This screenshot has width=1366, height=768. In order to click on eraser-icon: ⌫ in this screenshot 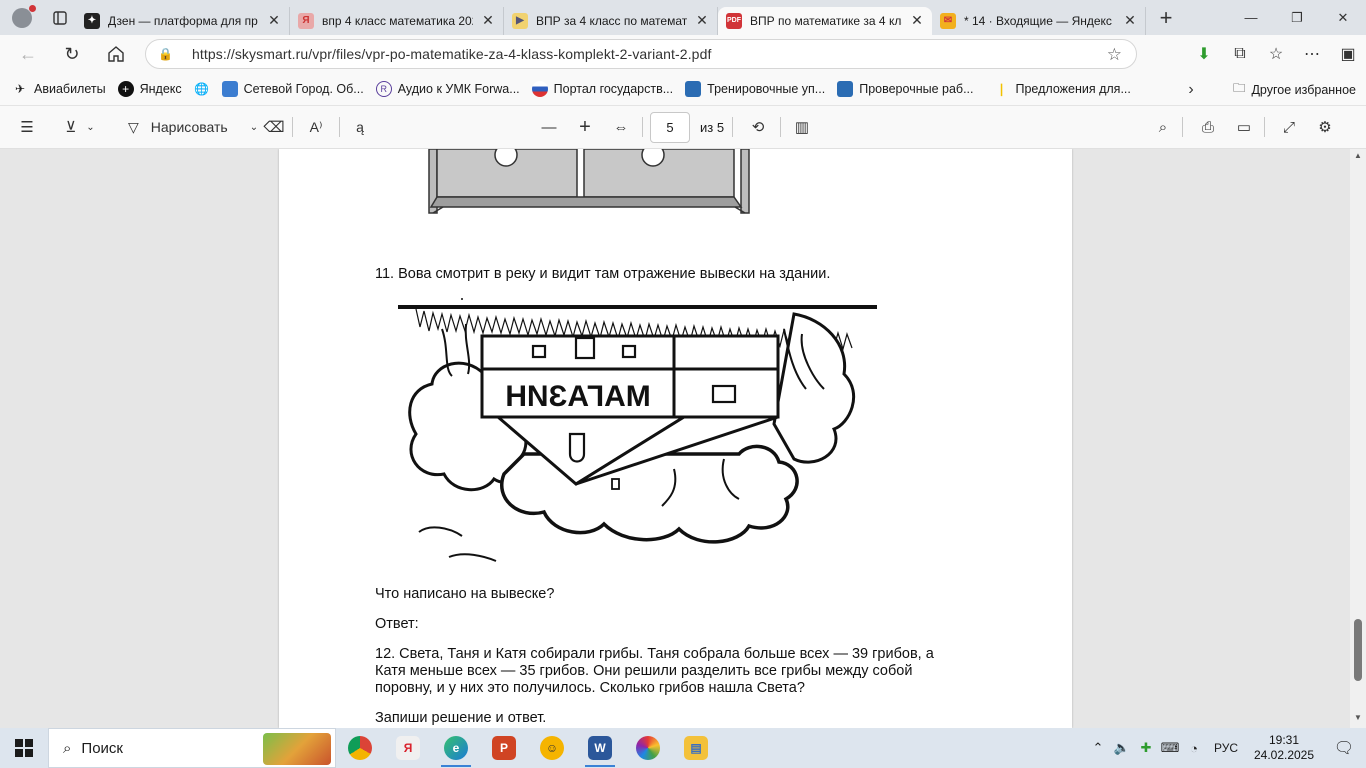, I will do `click(274, 127)`.